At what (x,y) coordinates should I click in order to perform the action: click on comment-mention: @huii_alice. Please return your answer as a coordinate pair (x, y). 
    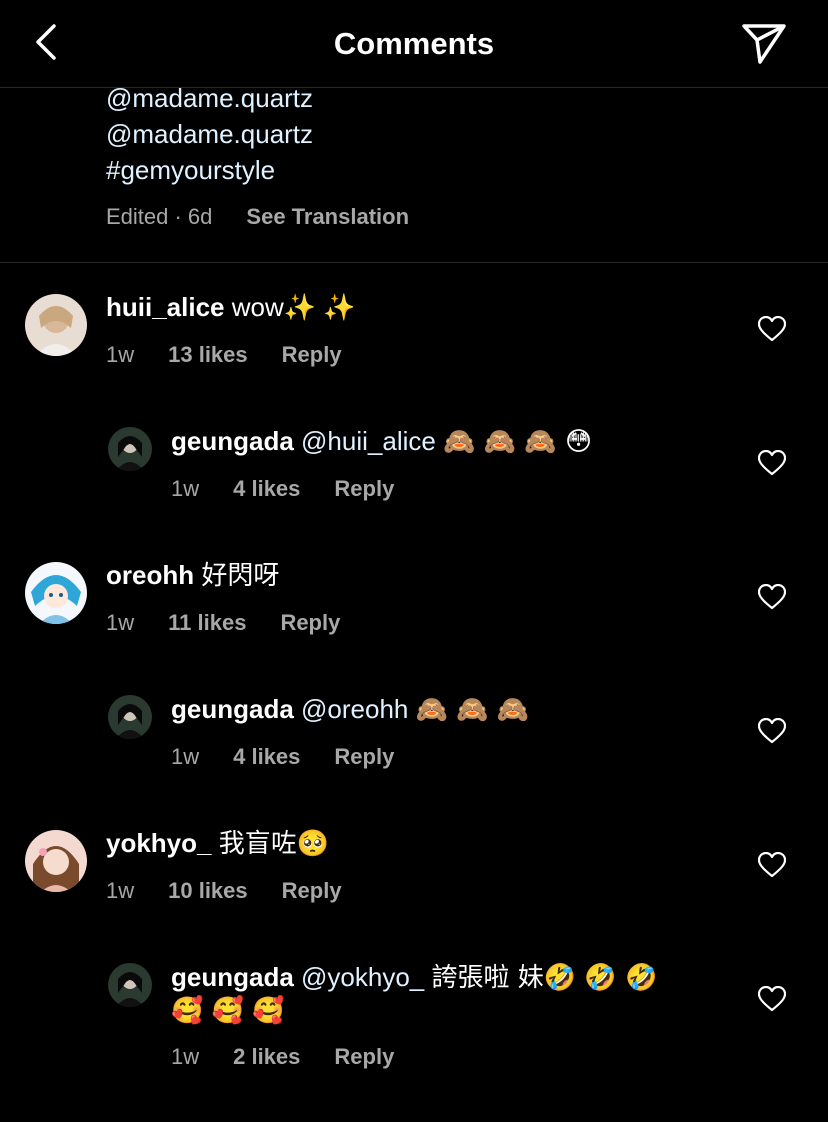
    Looking at the image, I should click on (368, 441).